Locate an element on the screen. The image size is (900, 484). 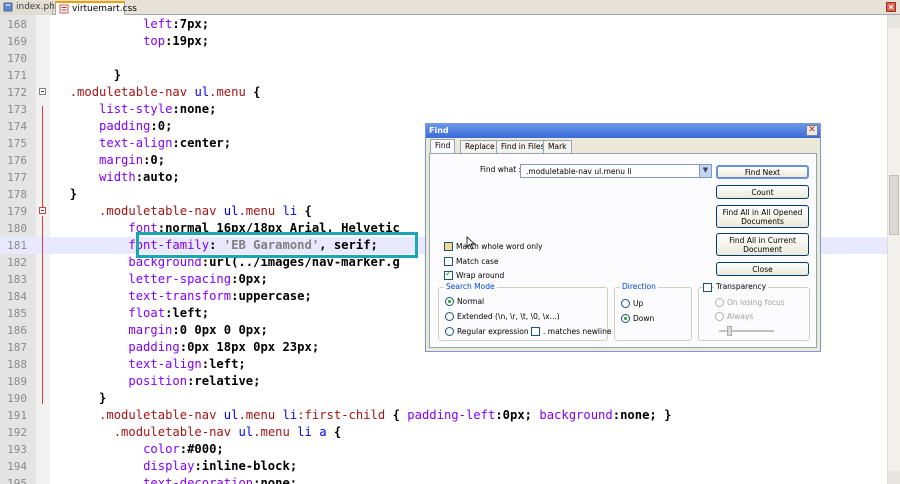
normal-radio is located at coordinates (449, 301).